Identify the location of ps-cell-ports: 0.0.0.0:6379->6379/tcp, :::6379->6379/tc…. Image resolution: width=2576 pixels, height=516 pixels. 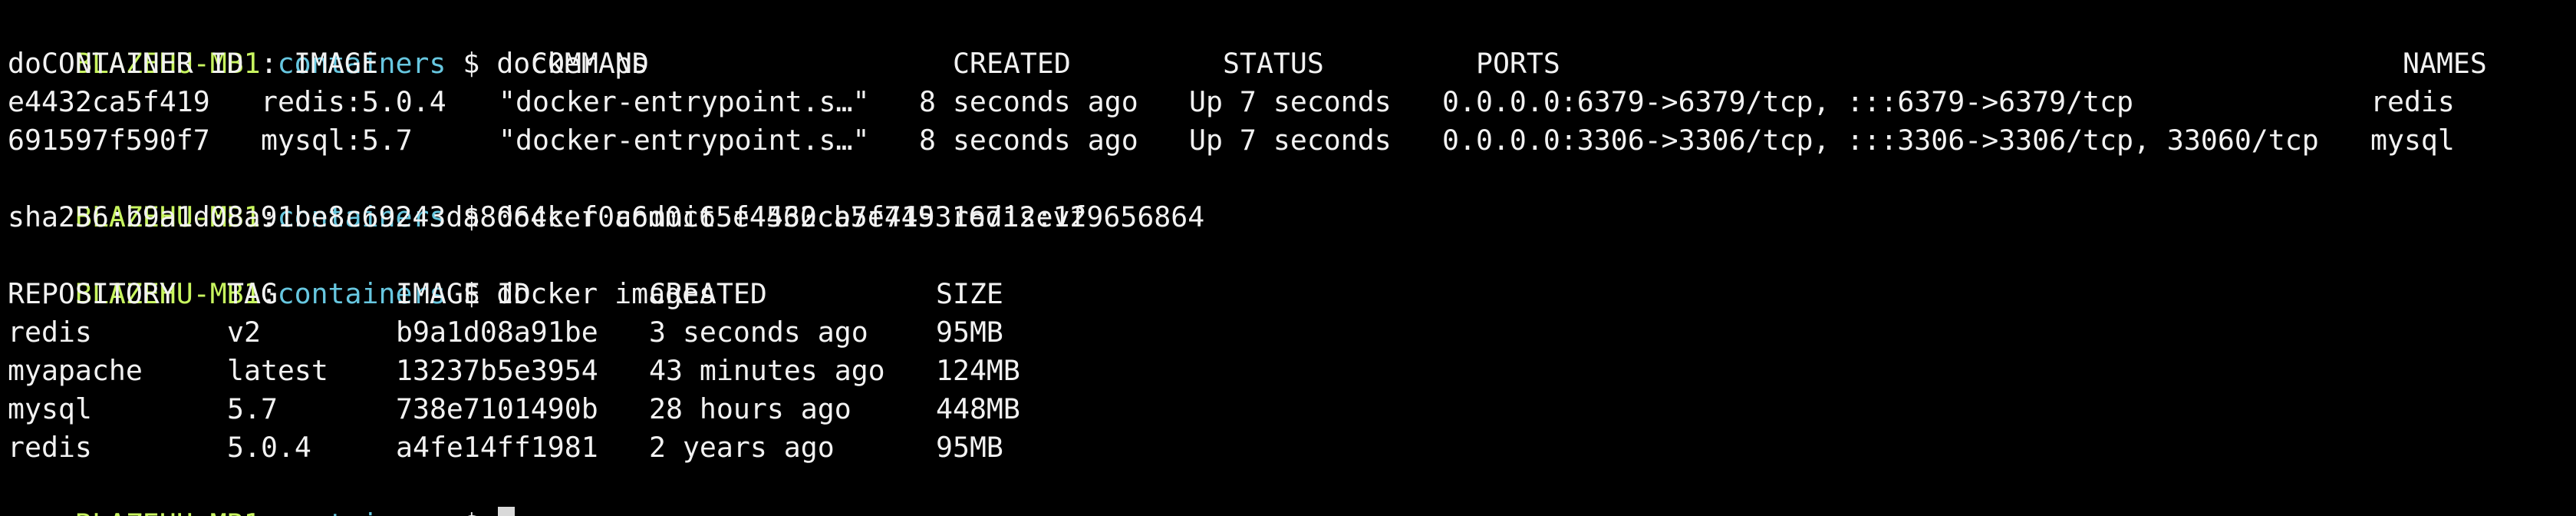
(1787, 102).